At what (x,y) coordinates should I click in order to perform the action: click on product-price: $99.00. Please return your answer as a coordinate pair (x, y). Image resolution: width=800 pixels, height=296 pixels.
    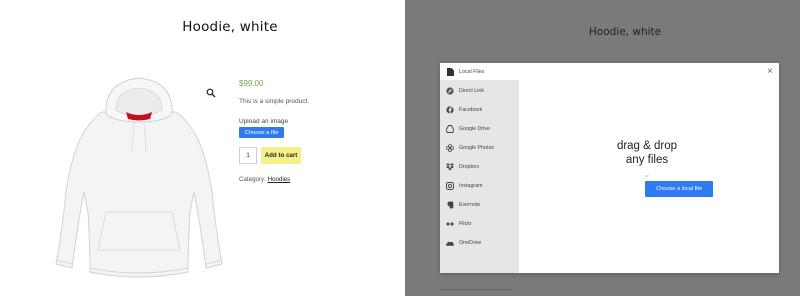
    Looking at the image, I should click on (251, 83).